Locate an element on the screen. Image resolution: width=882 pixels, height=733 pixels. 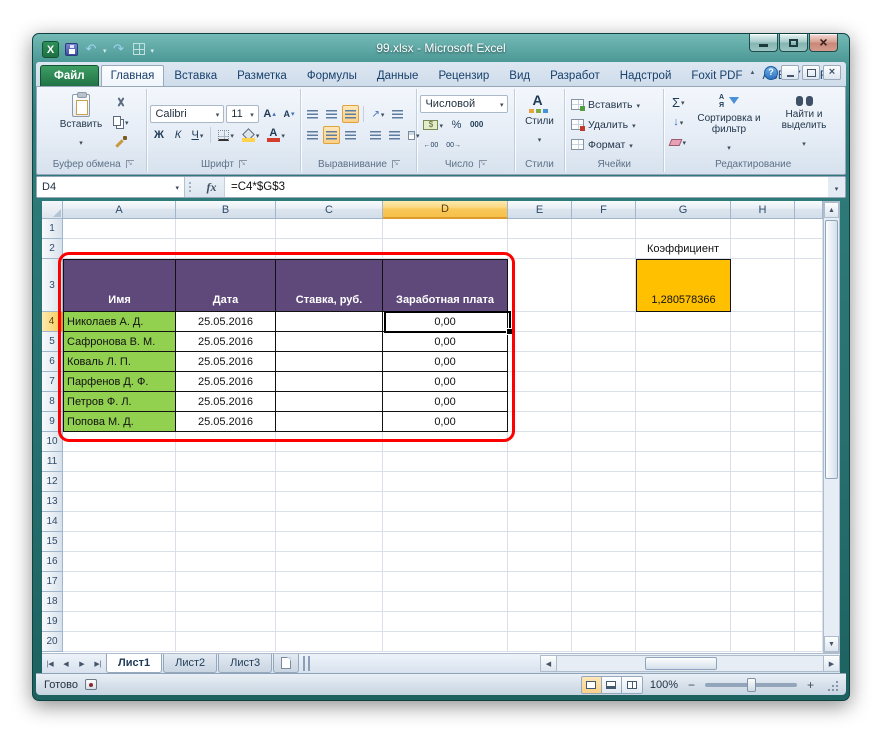
cell-C14 is located at coordinates (330, 522).